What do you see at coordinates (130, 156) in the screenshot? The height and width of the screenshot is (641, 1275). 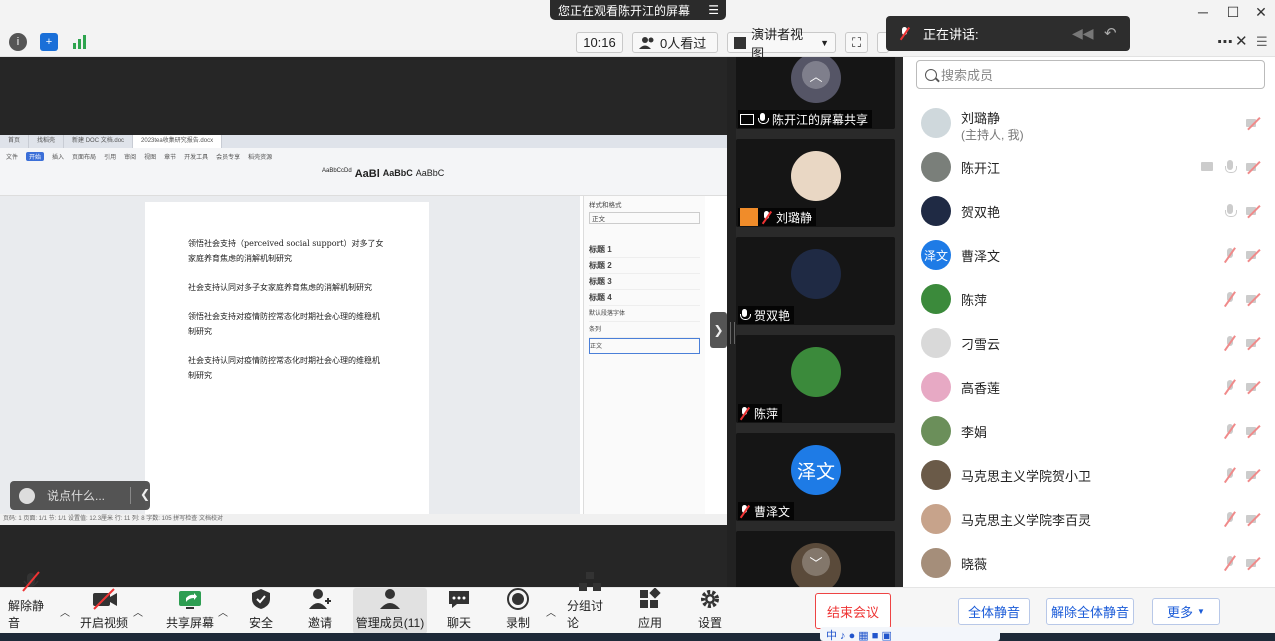 I see `ribbon-tab: 审阅` at bounding box center [130, 156].